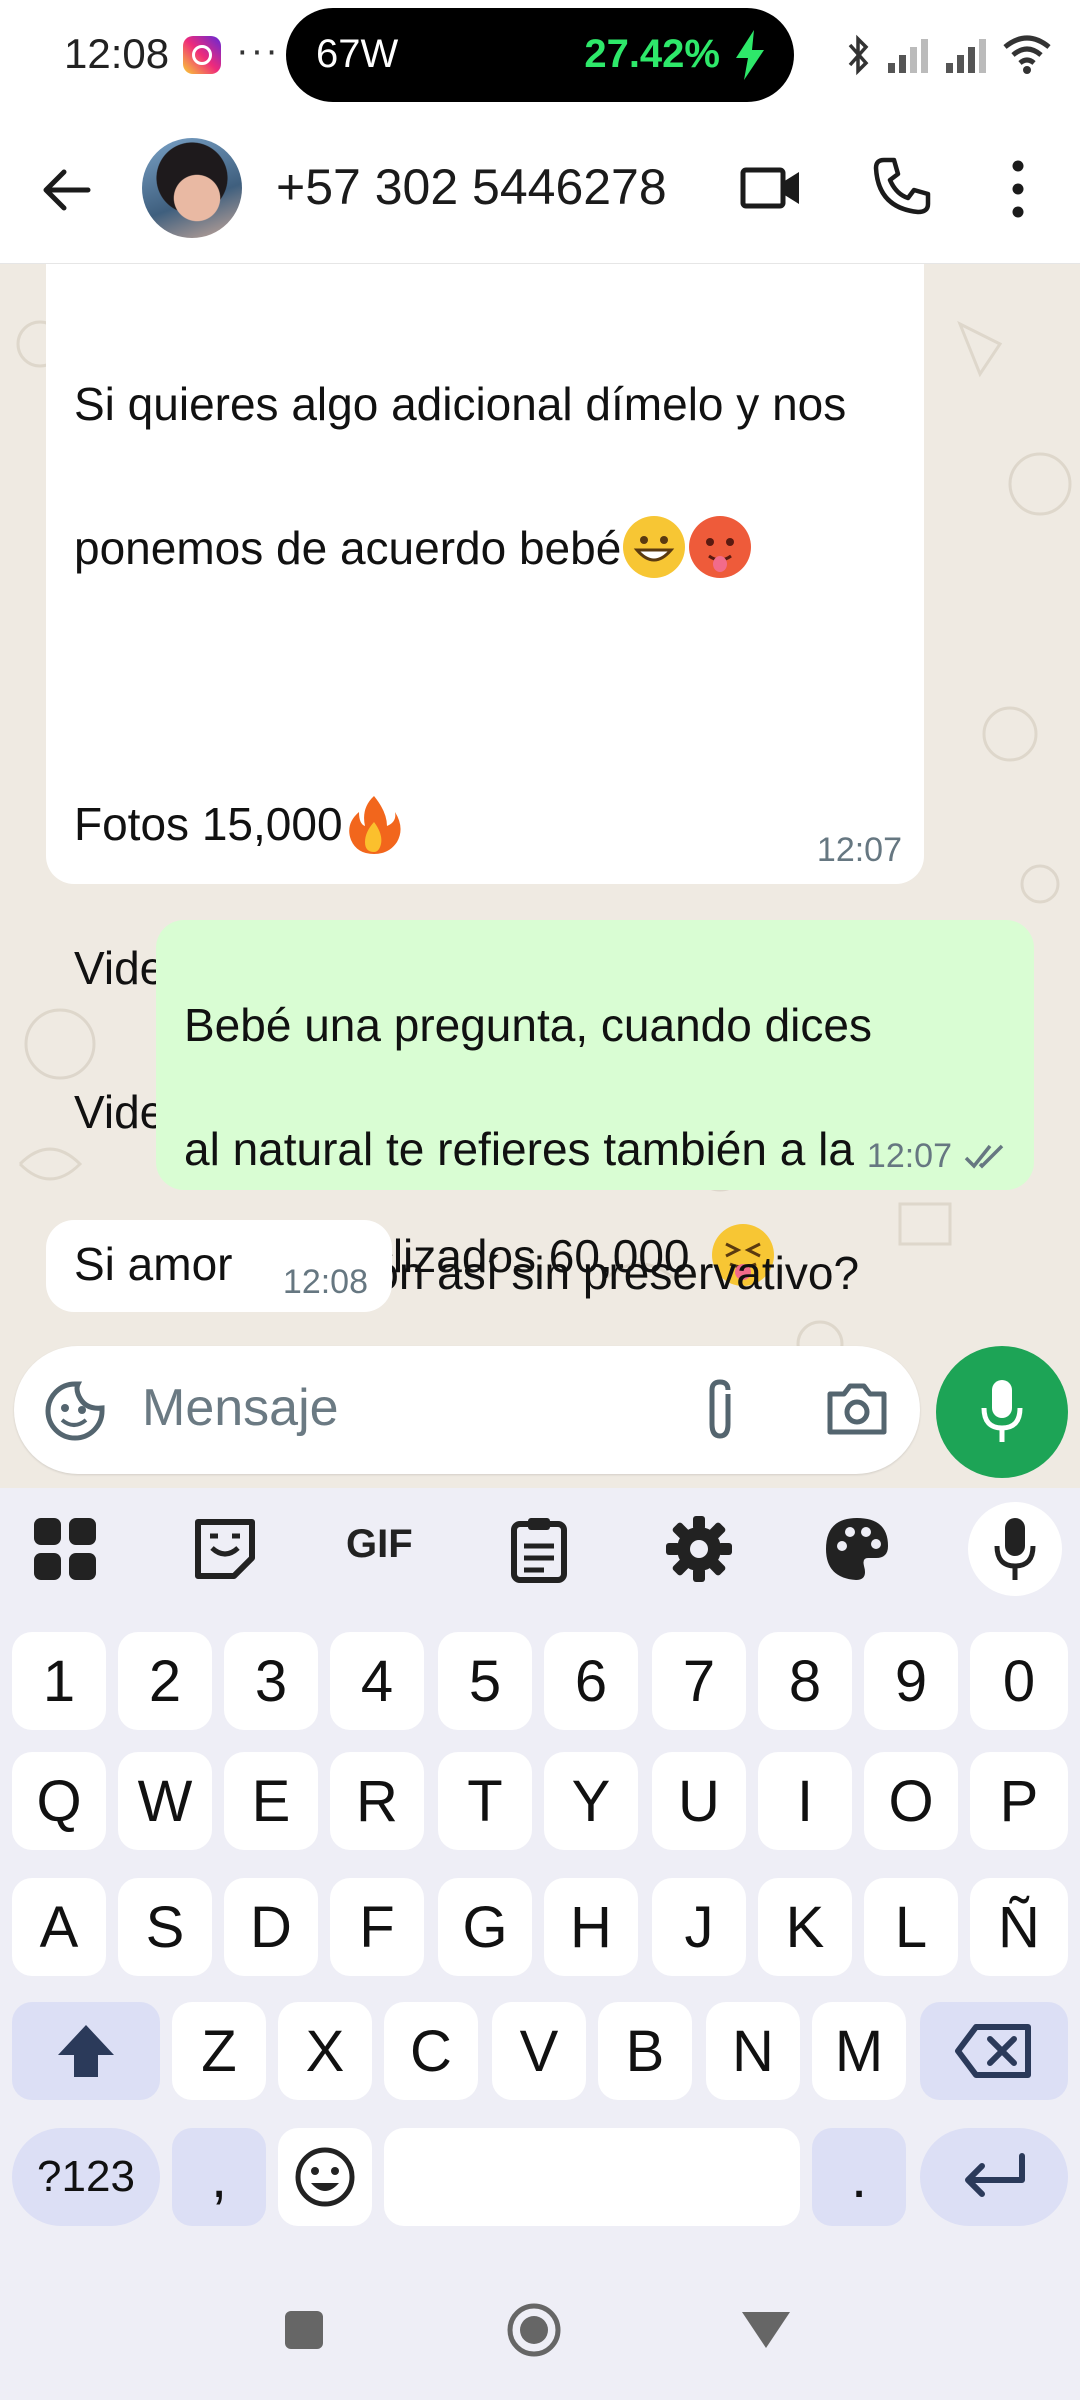 The image size is (1080, 2400). I want to click on key-9: 9, so click(911, 1681).